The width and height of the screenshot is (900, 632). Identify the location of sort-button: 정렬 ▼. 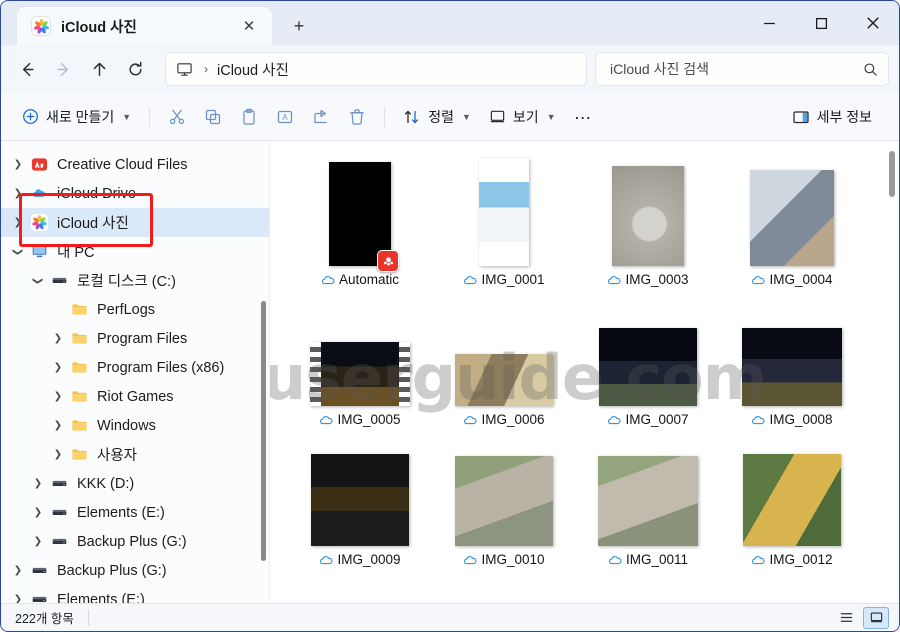
(437, 117).